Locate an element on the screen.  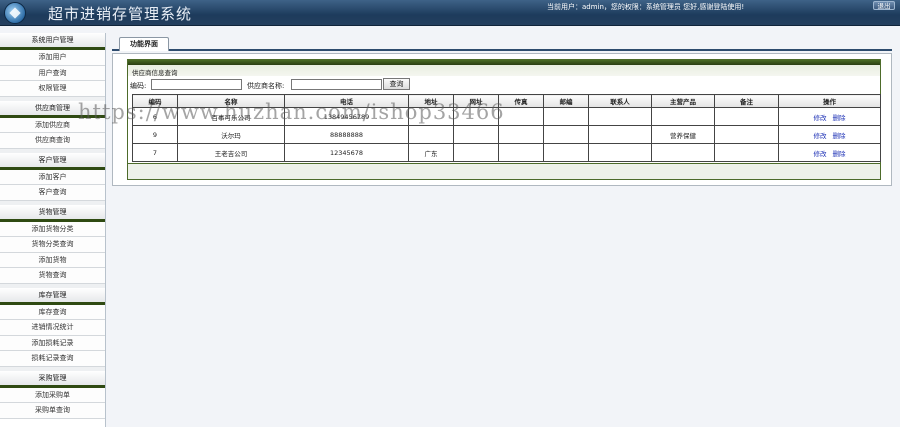
sidebar-section-title: 库存管理 is located at coordinates (52, 296).